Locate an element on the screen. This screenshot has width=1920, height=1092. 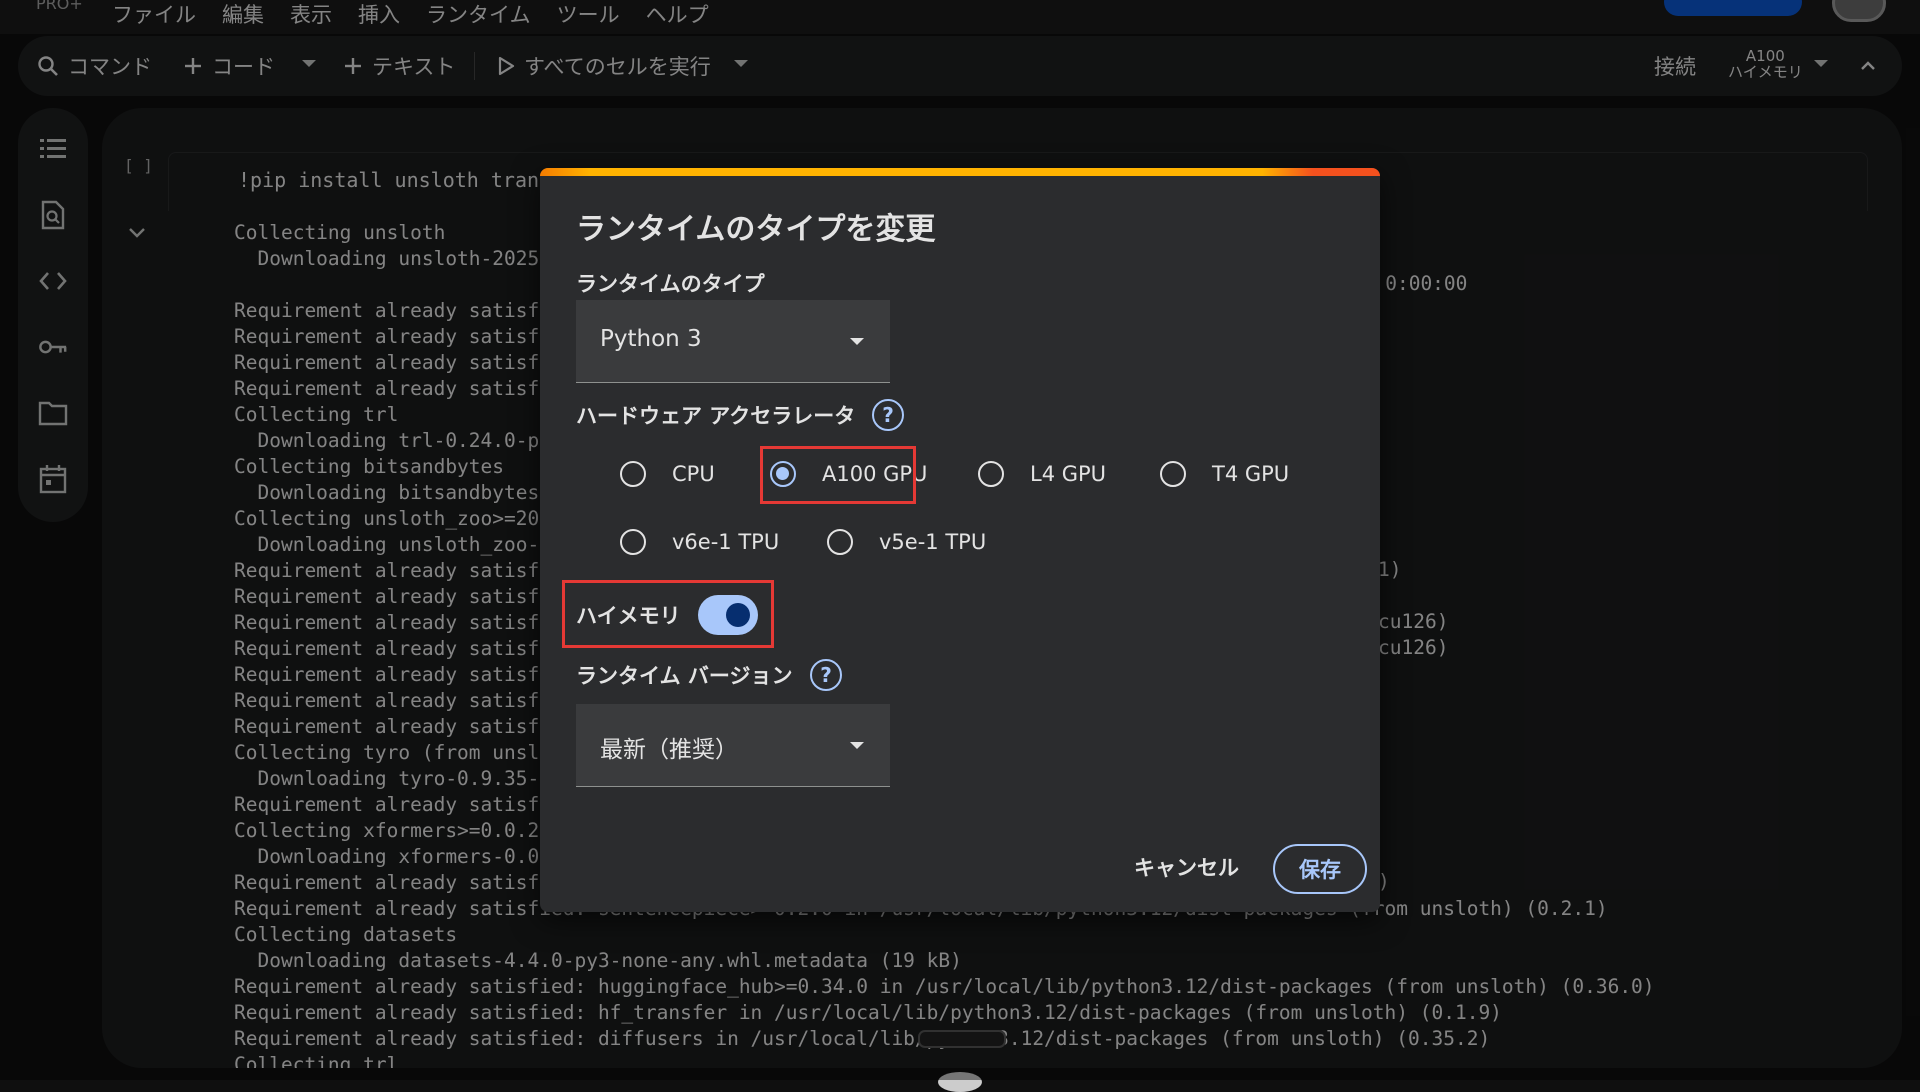
runtime-version-value: 最新（推奨） is located at coordinates (669, 750).